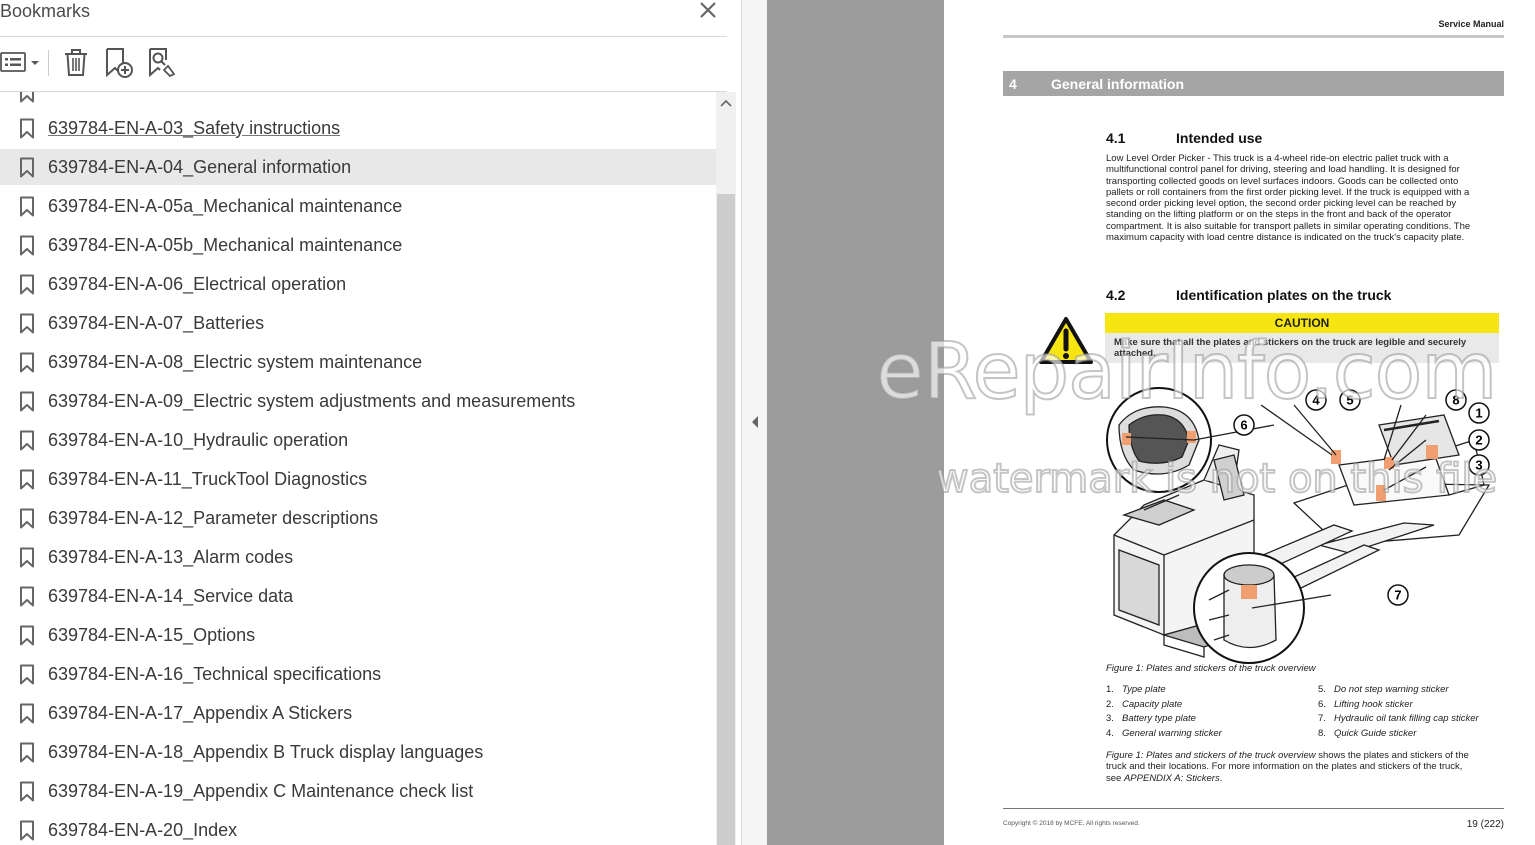 This screenshot has height=845, width=1535. I want to click on bookmark-item: 639784-EN-A-07_Batteries, so click(358, 323).